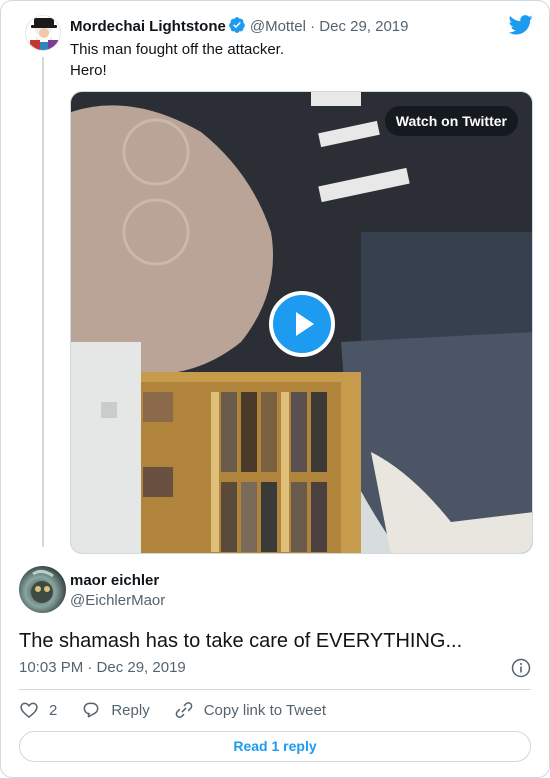  Describe the element at coordinates (264, 710) in the screenshot. I see `copy-link-label: Copy link to Tweet` at that location.